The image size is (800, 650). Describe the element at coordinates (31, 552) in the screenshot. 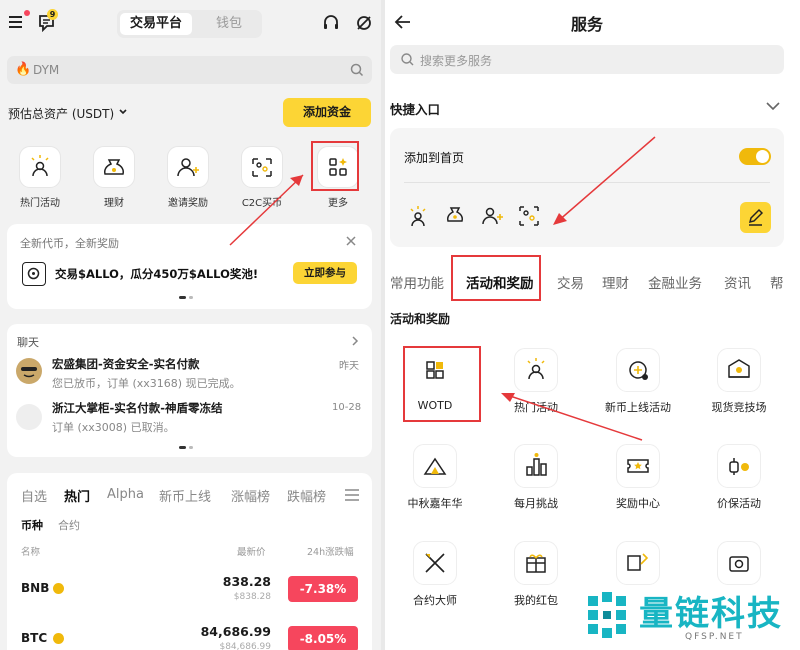

I see `col-name: 名称` at that location.